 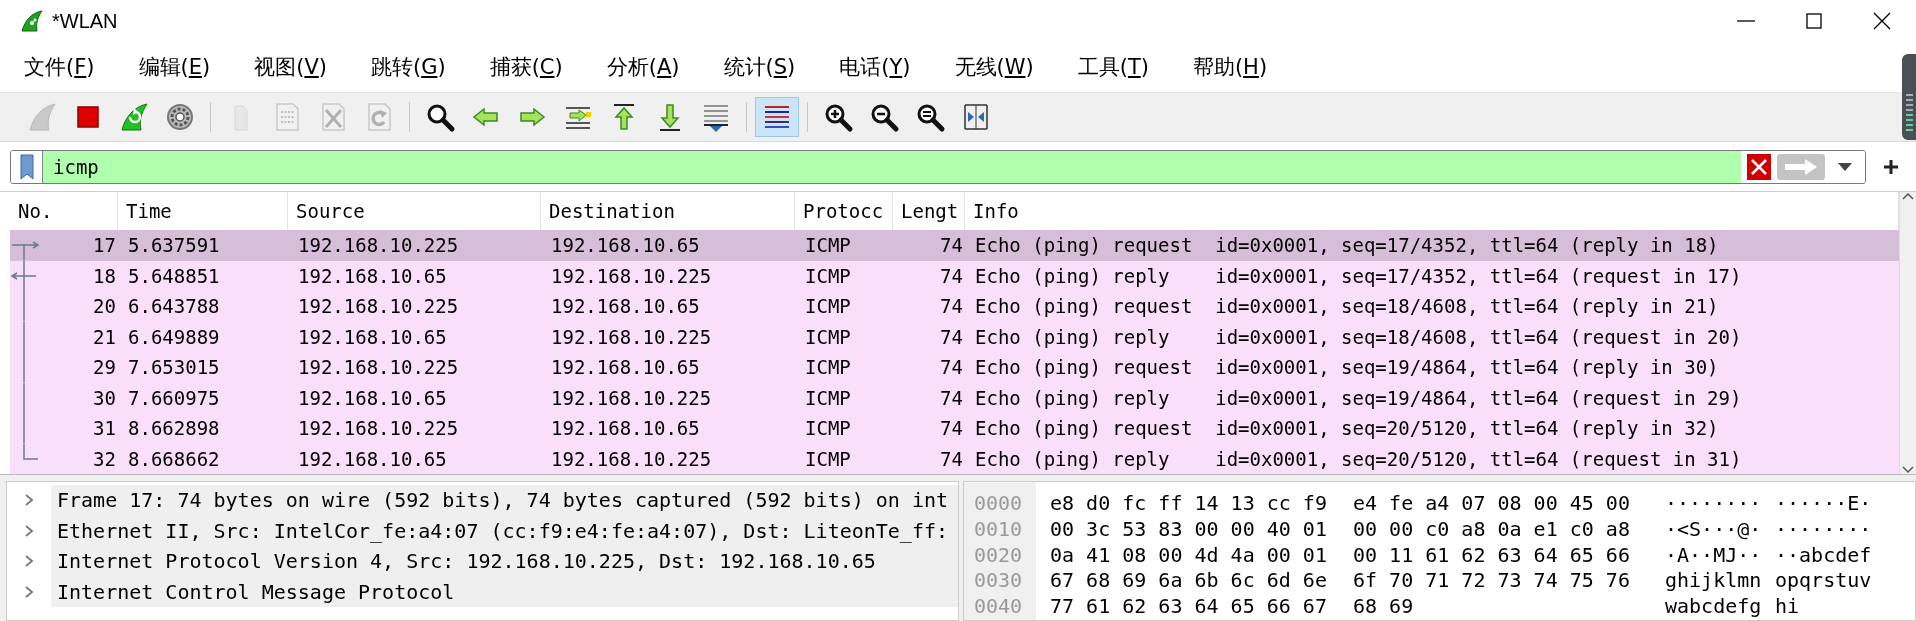 I want to click on menu-item: 视图(V), so click(x=290, y=67).